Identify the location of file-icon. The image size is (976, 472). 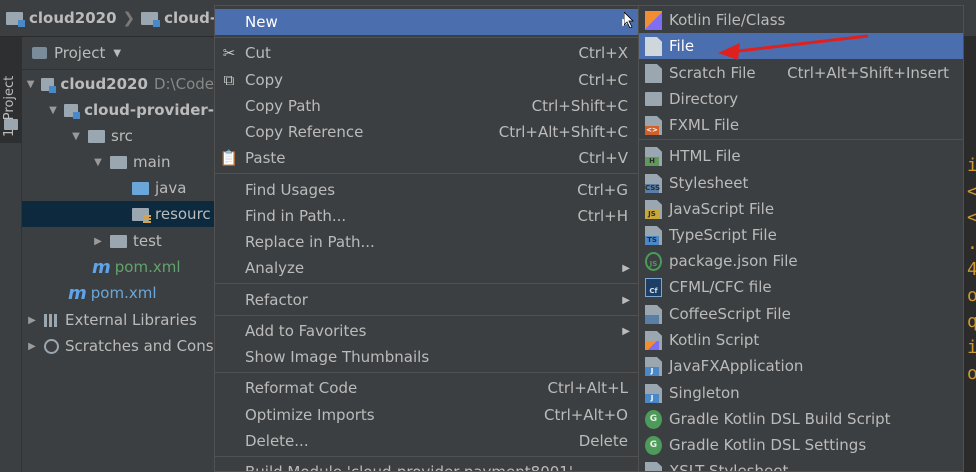
(653, 46).